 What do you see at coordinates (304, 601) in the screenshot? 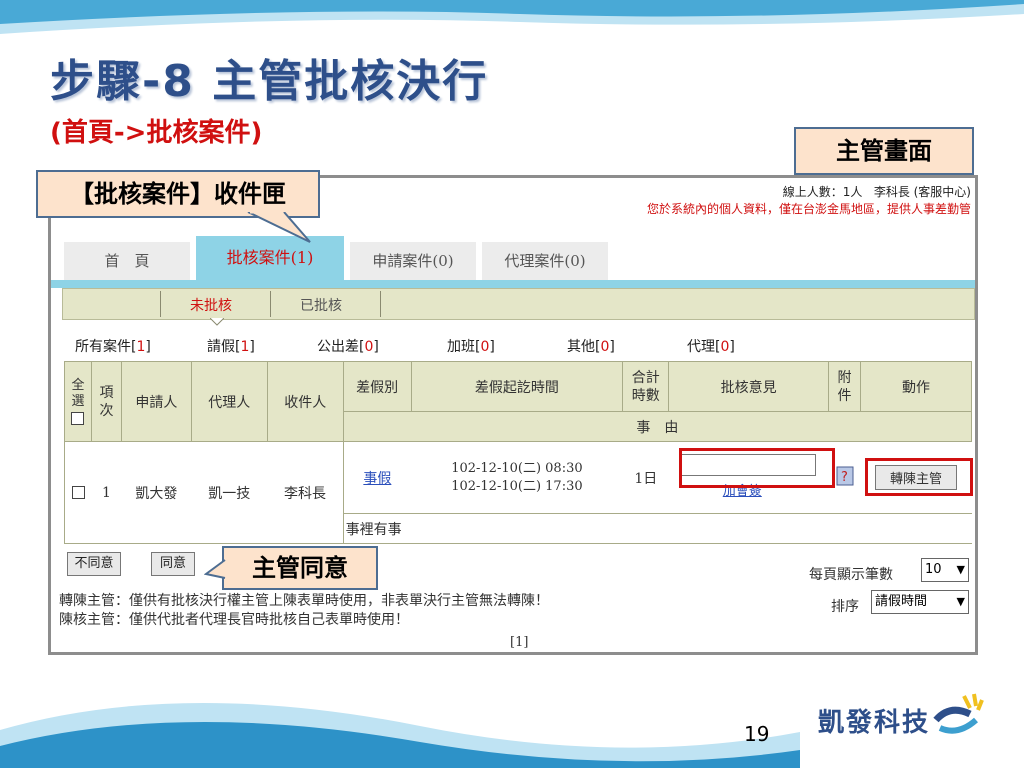
I see `note-forward: 轉陳主管：僅供有批核決行權主管上陳表單時使用，非表單決行主管無法轉陳！` at bounding box center [304, 601].